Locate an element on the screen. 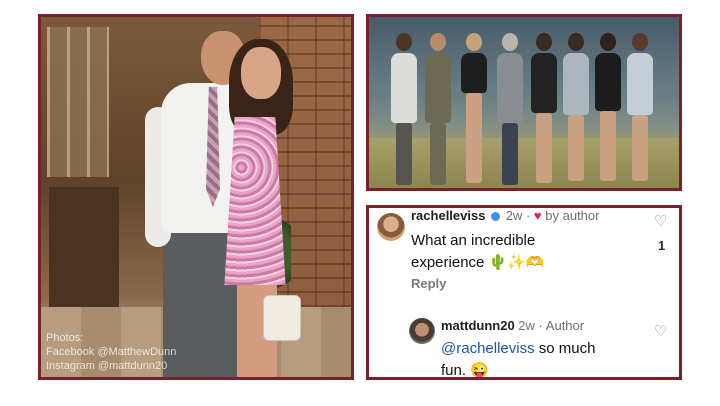 The width and height of the screenshot is (720, 406). reply-button: Reply is located at coordinates (428, 283).